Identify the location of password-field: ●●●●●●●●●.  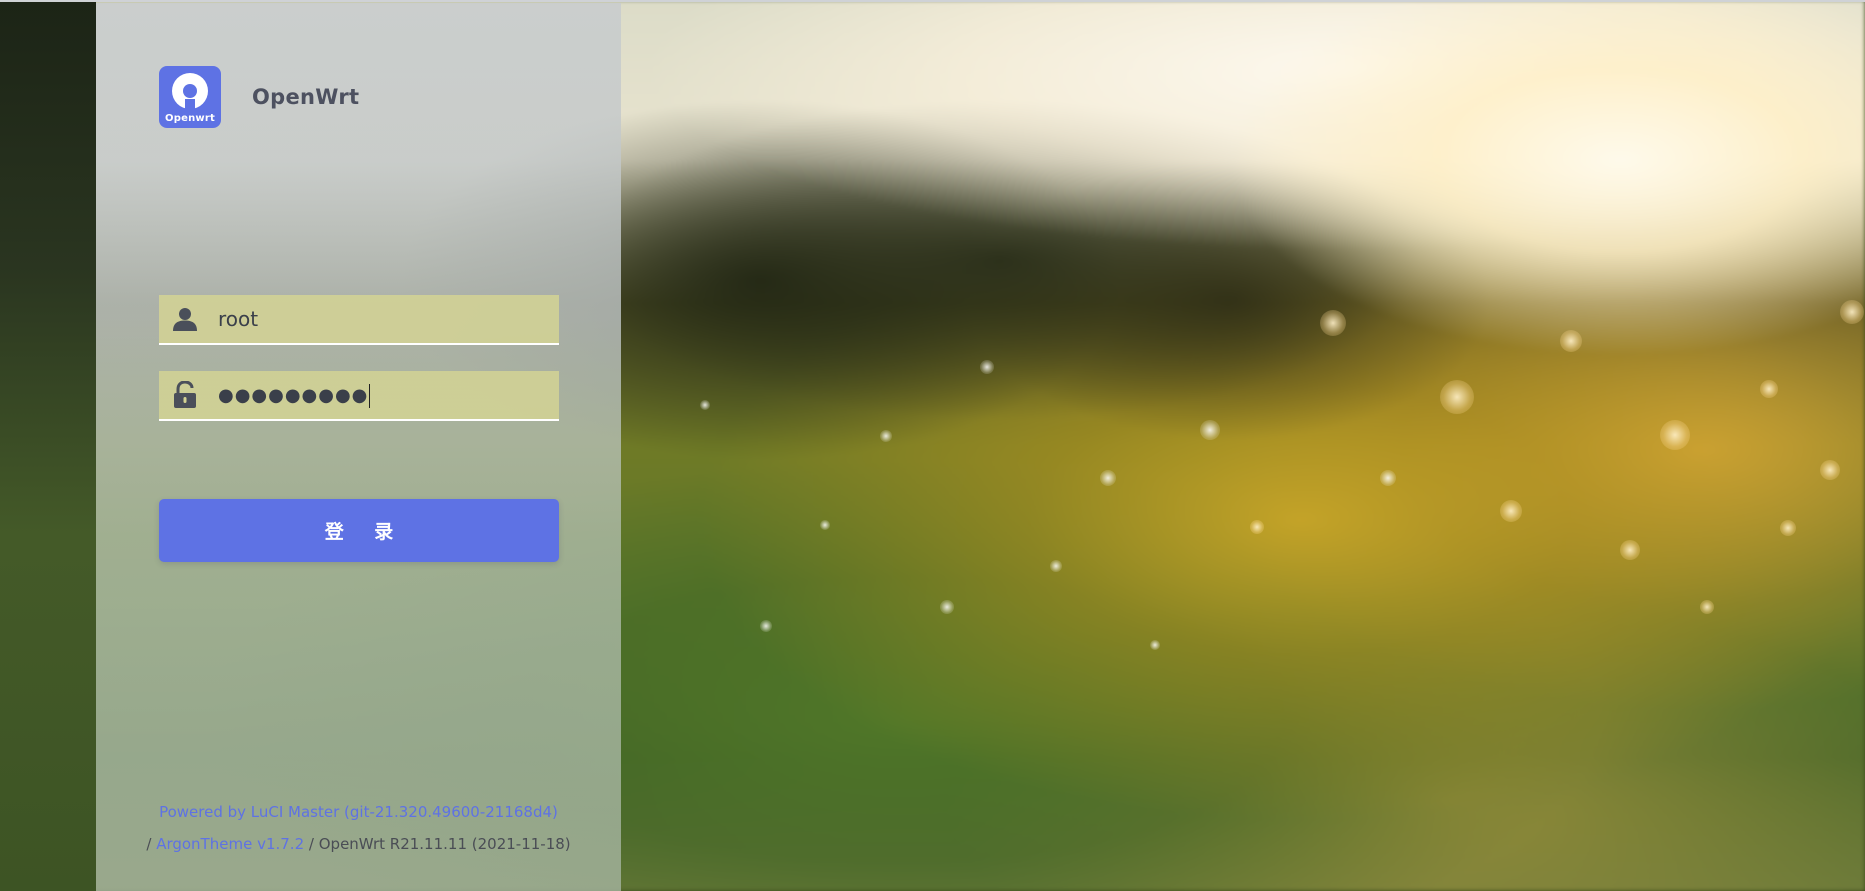
(359, 396).